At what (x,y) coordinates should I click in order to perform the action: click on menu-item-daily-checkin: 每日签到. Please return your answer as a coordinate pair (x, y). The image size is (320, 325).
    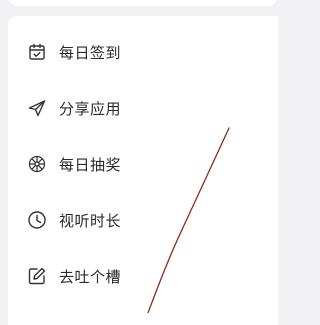
    Looking at the image, I should click on (143, 52).